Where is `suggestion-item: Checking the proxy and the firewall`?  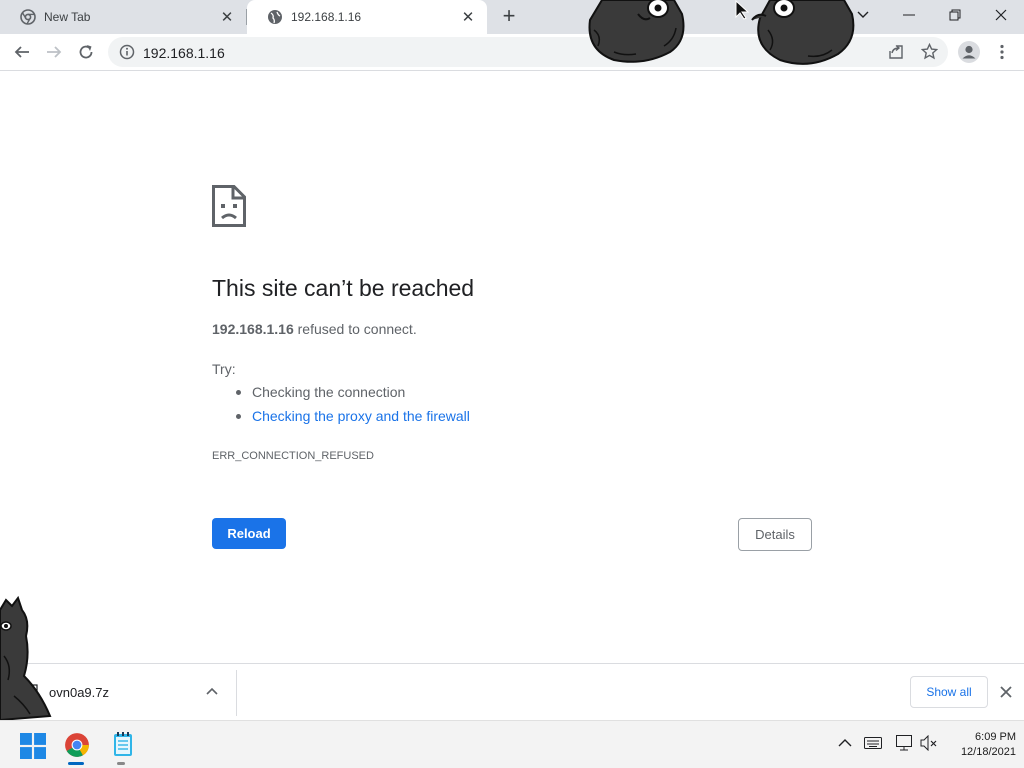
suggestion-item: Checking the proxy and the firewall is located at coordinates (352, 419).